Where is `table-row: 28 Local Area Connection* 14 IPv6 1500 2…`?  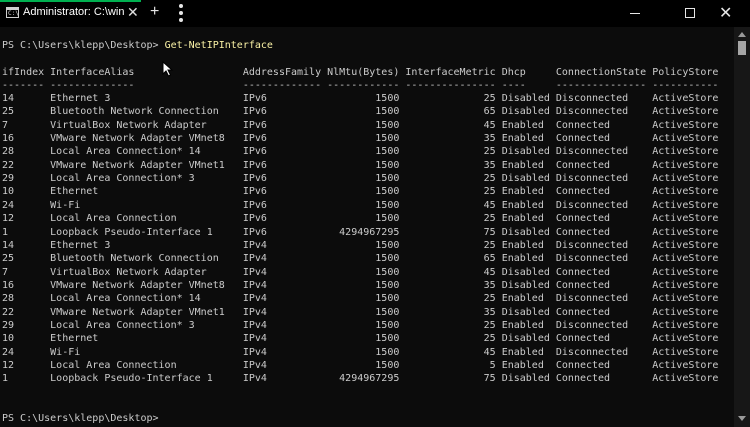
table-row: 28 Local Area Connection* 14 IPv6 1500 2… is located at coordinates (360, 152).